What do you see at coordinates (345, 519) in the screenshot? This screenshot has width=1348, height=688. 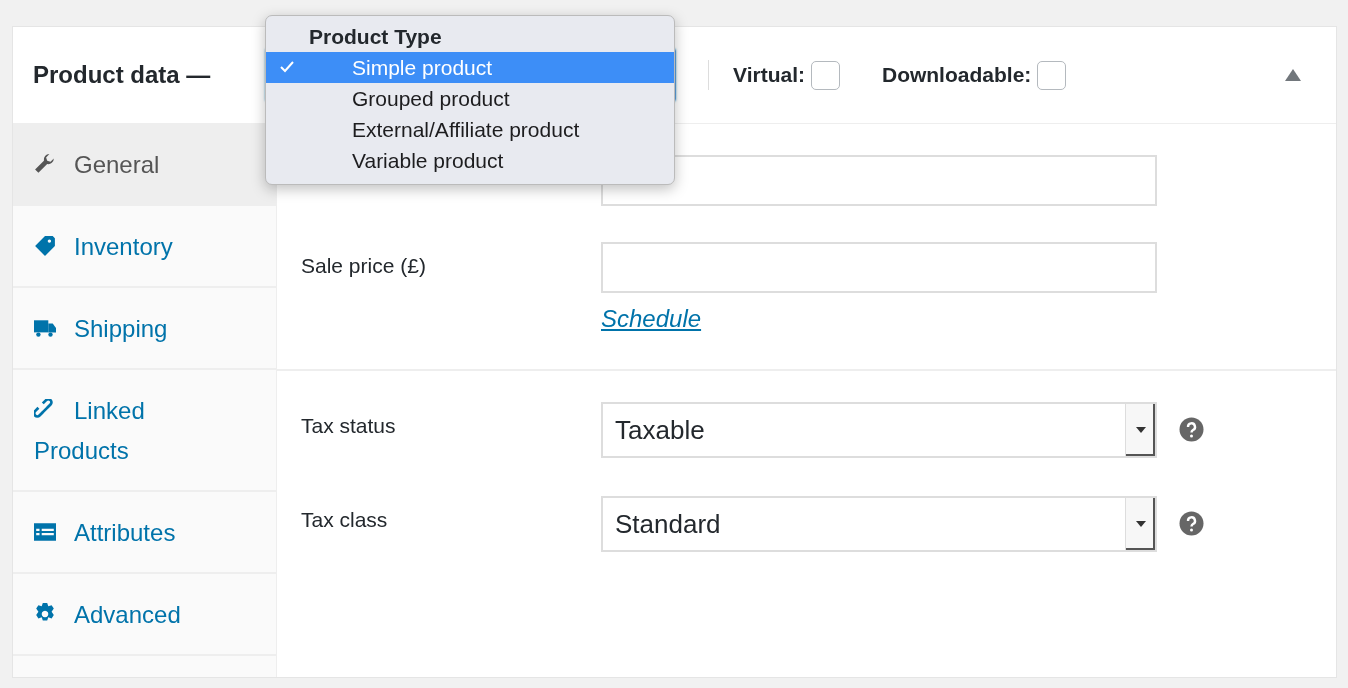 I see `field-label: Tax class` at bounding box center [345, 519].